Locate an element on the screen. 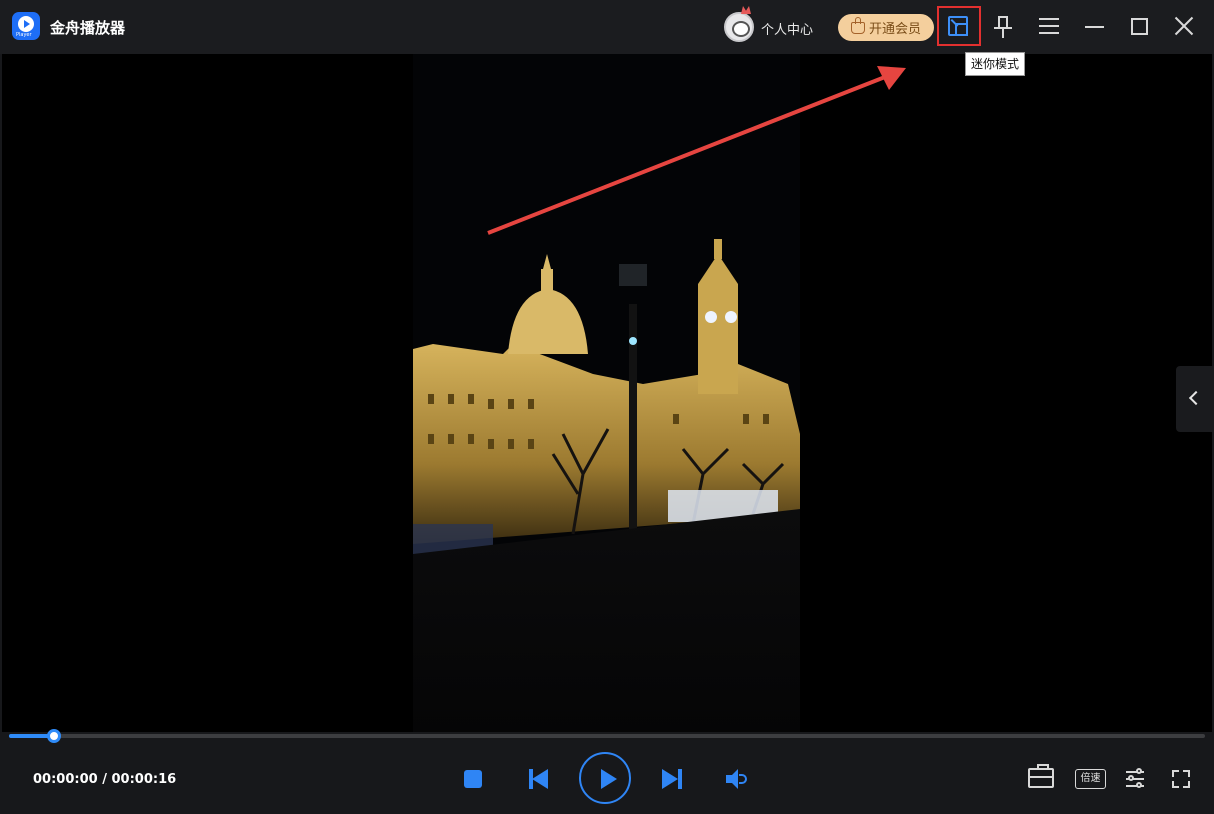 Image resolution: width=1214 pixels, height=814 pixels. player-logo-icon: Player is located at coordinates (26, 26).